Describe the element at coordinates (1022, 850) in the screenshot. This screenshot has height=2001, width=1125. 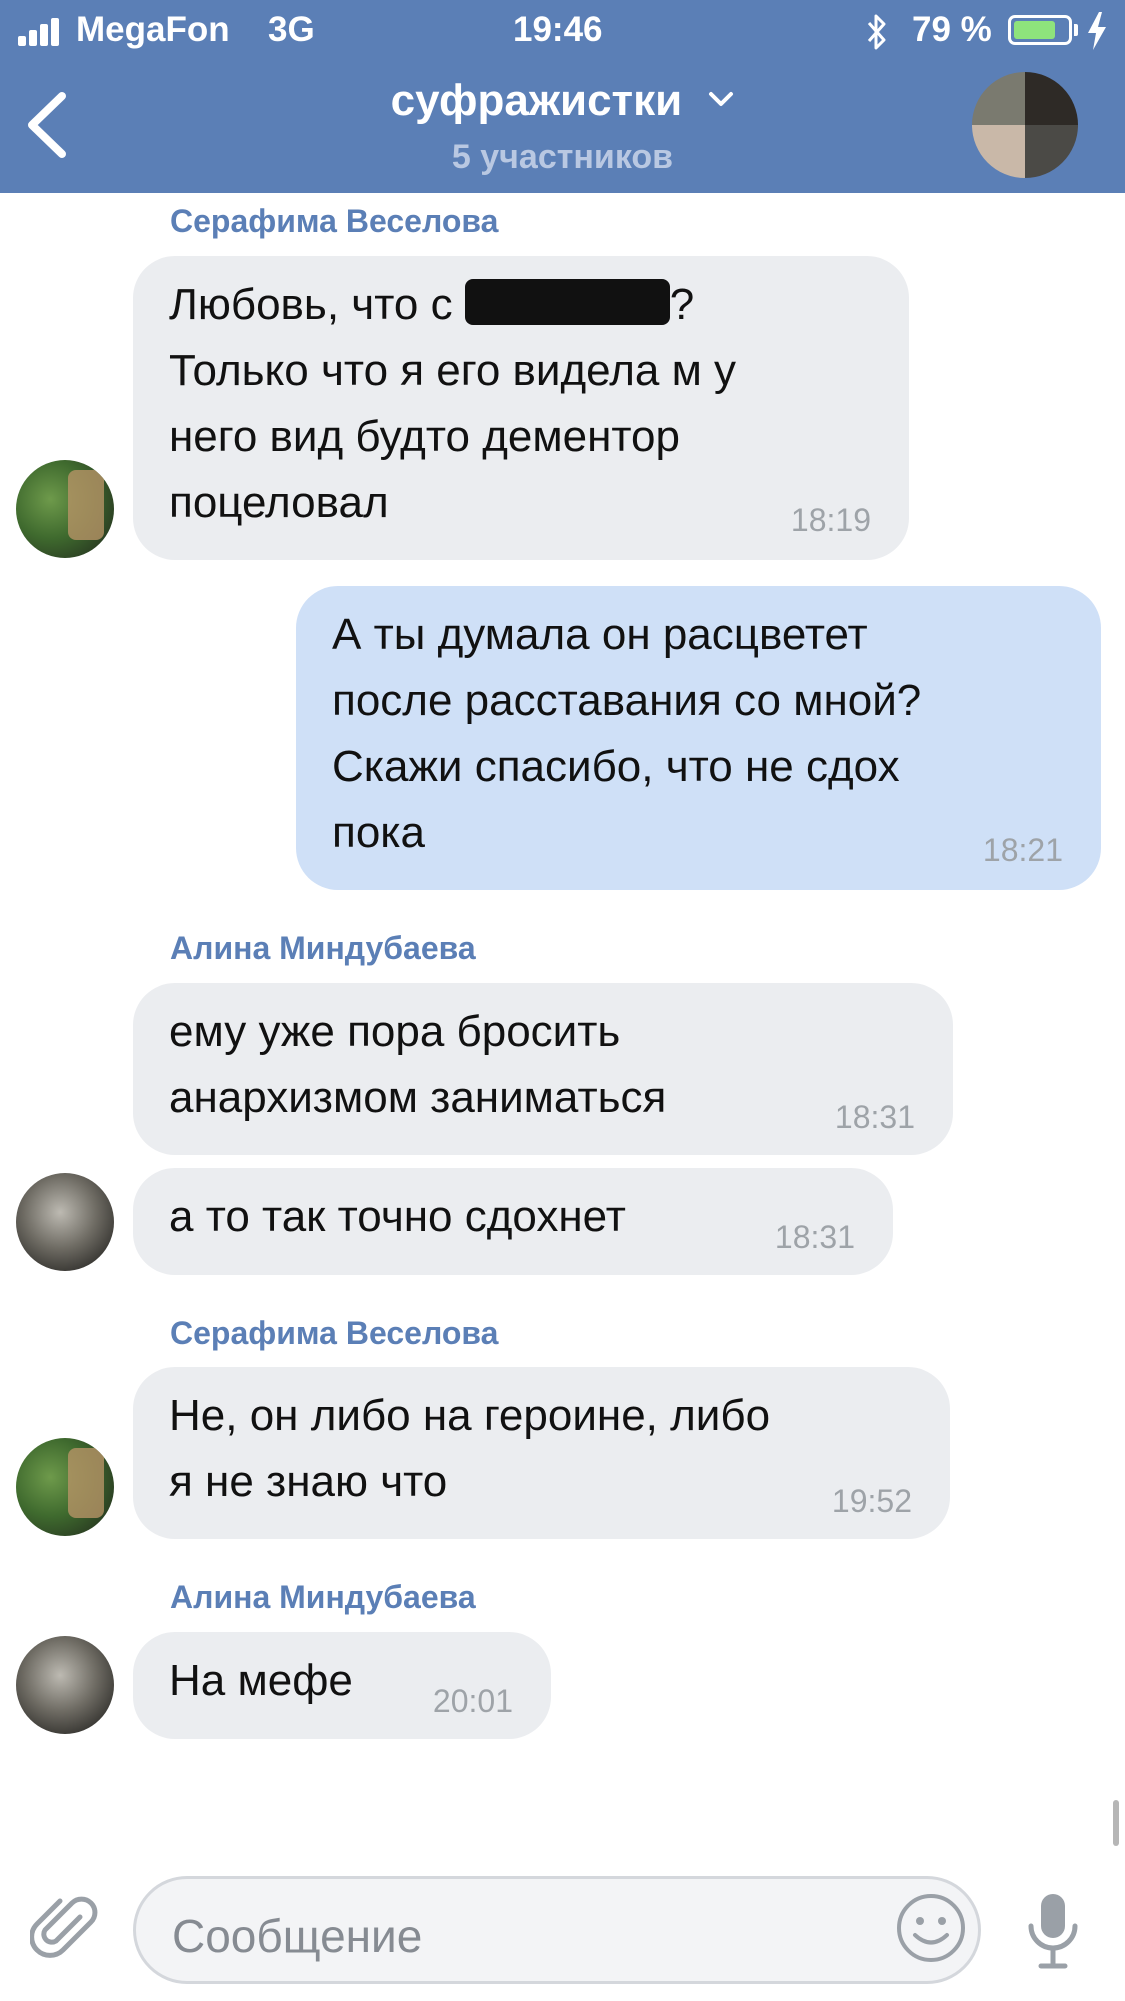
I see `message-time: 18:21` at that location.